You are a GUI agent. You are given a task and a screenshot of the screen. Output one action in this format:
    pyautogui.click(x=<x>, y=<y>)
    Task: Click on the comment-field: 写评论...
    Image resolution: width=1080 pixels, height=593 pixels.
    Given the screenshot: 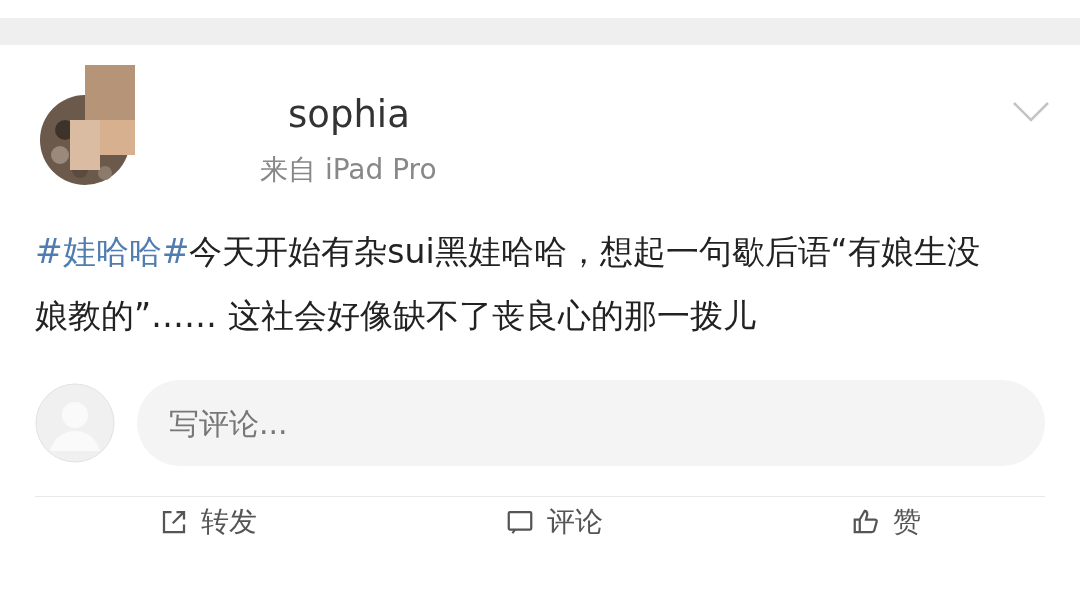 What is the action you would take?
    pyautogui.click(x=591, y=423)
    